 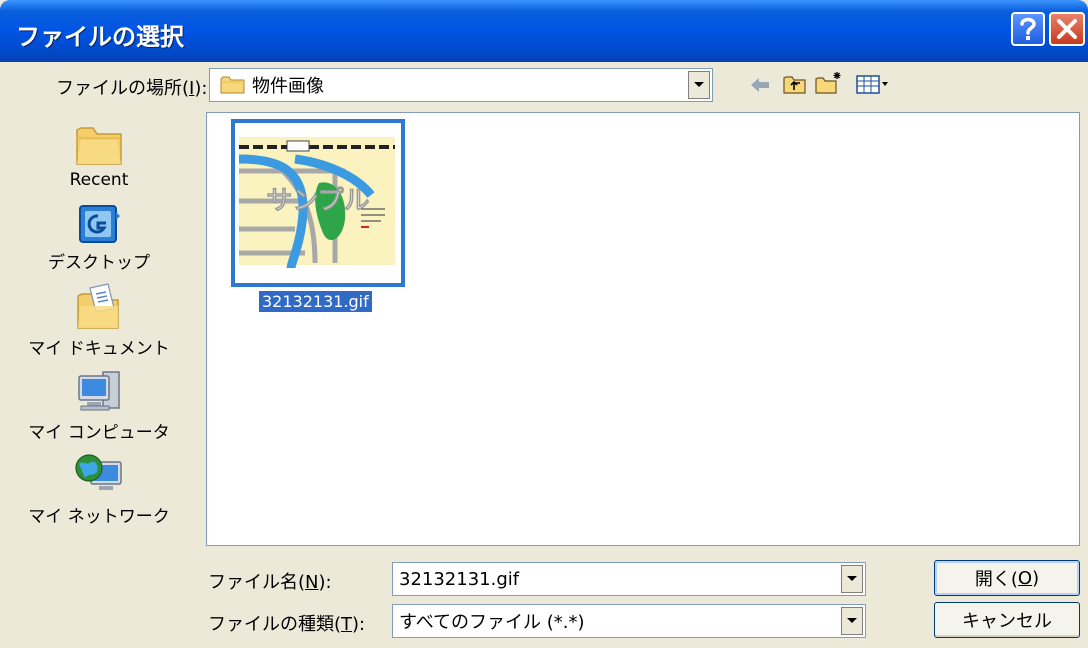 I want to click on look-in-value: 物件画像, so click(x=288, y=86).